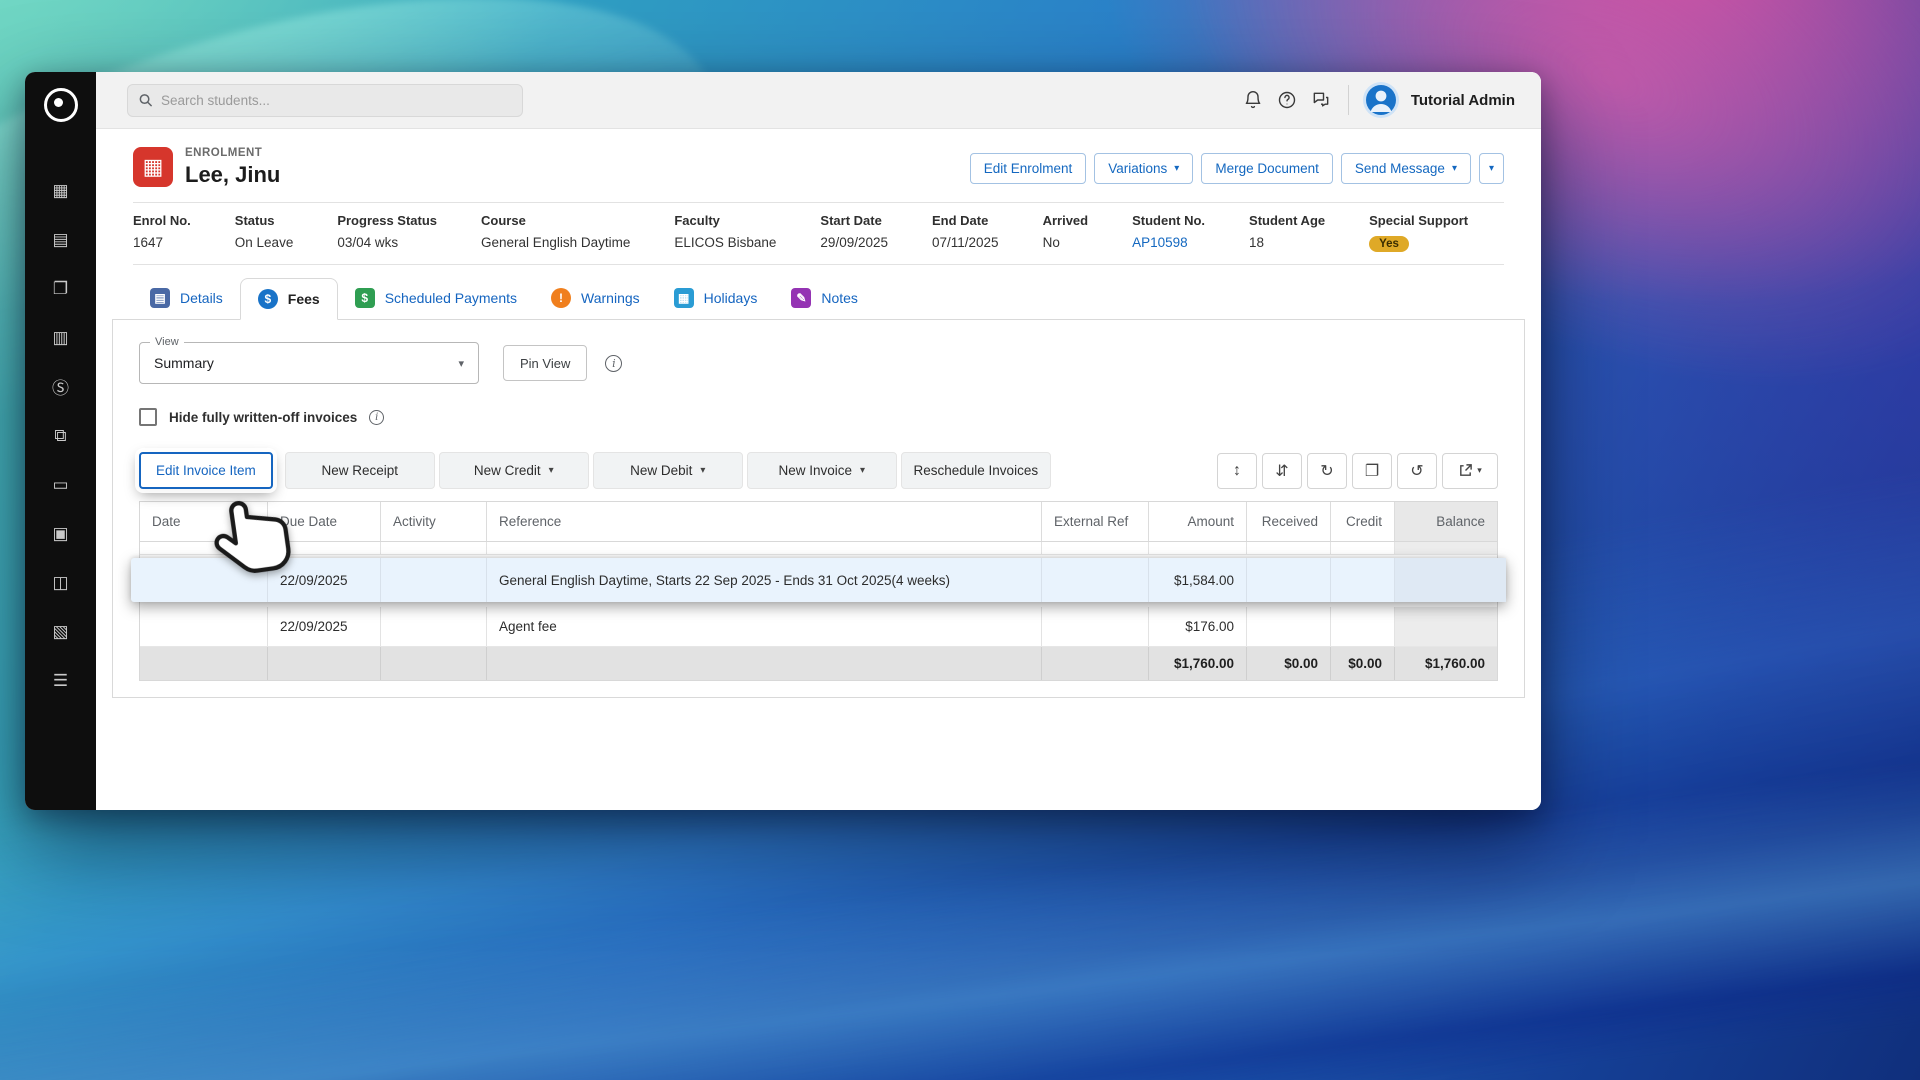 The width and height of the screenshot is (1920, 1080). What do you see at coordinates (364, 298) in the screenshot?
I see `scheduled-payments-icon: $` at bounding box center [364, 298].